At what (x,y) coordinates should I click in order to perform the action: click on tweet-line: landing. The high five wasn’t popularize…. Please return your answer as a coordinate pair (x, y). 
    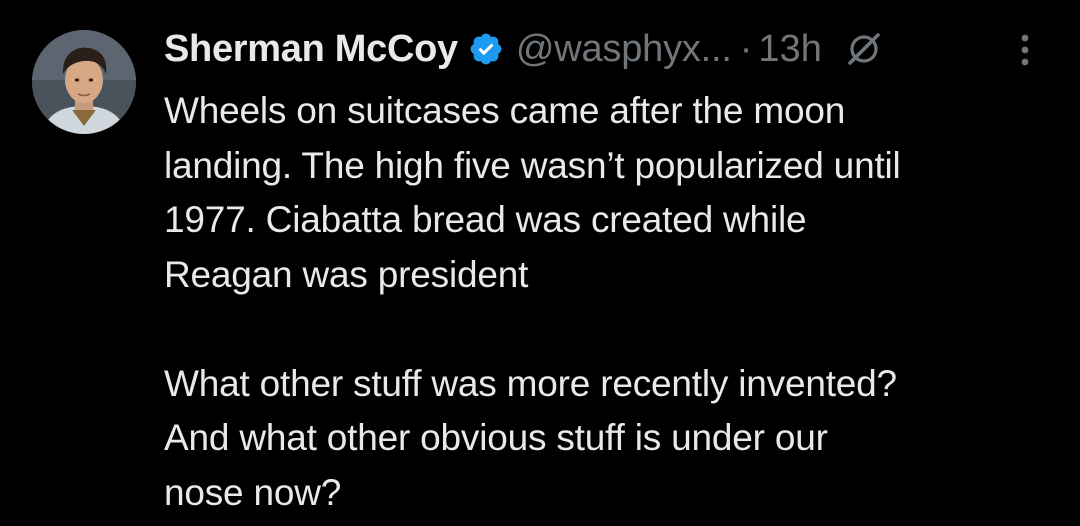
    Looking at the image, I should click on (532, 165).